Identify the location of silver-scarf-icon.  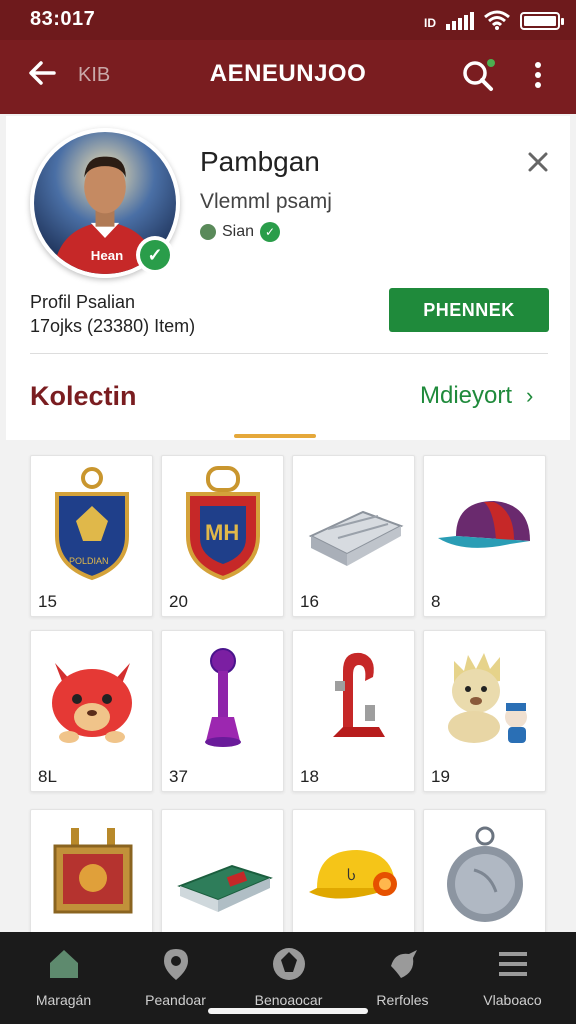
(354, 523).